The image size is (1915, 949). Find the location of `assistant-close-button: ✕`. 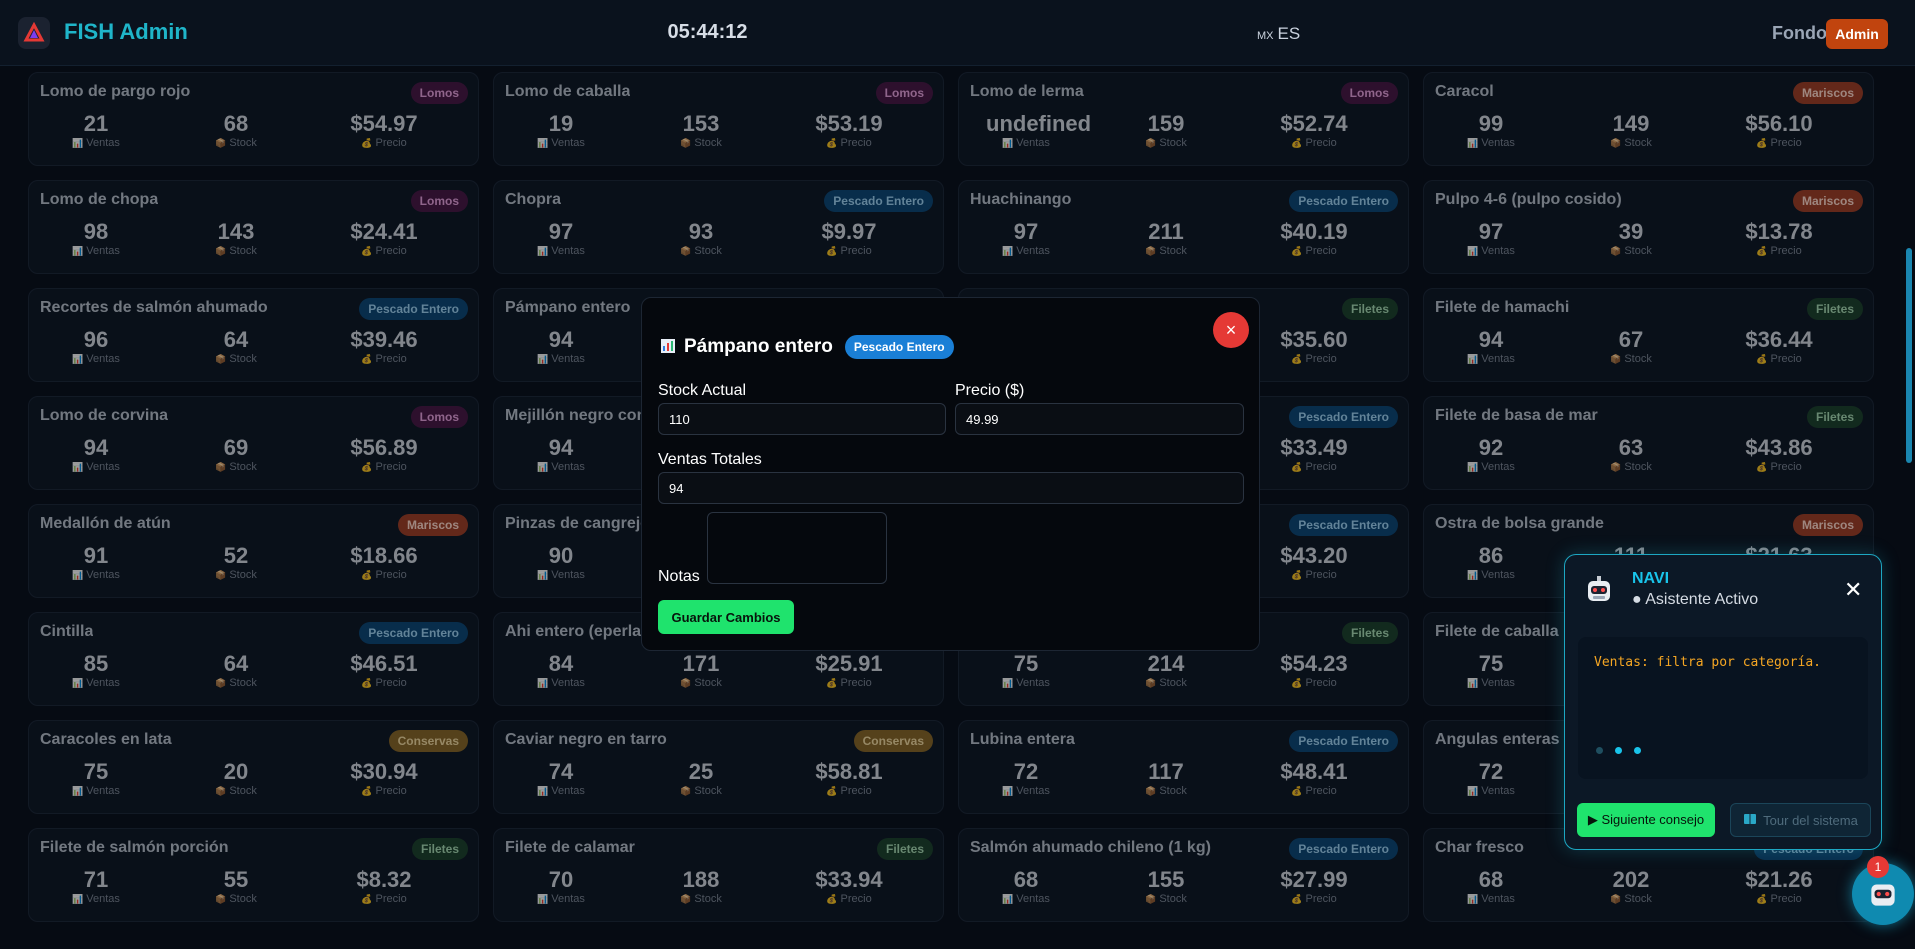

assistant-close-button: ✕ is located at coordinates (1853, 590).